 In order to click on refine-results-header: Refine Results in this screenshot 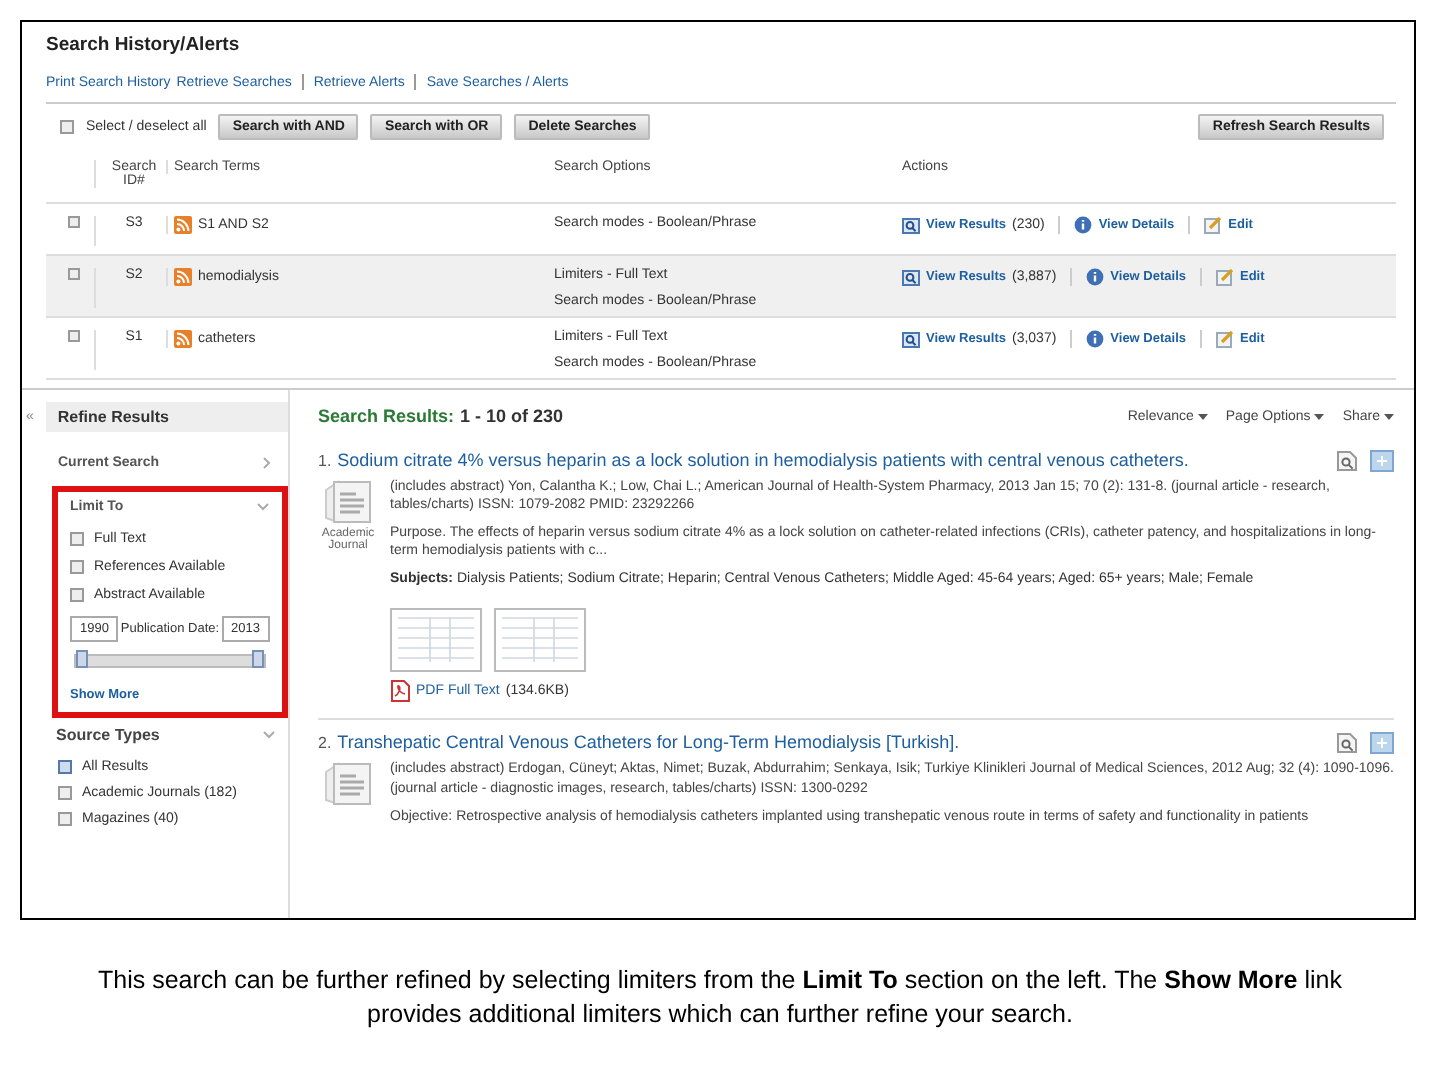, I will do `click(166, 417)`.